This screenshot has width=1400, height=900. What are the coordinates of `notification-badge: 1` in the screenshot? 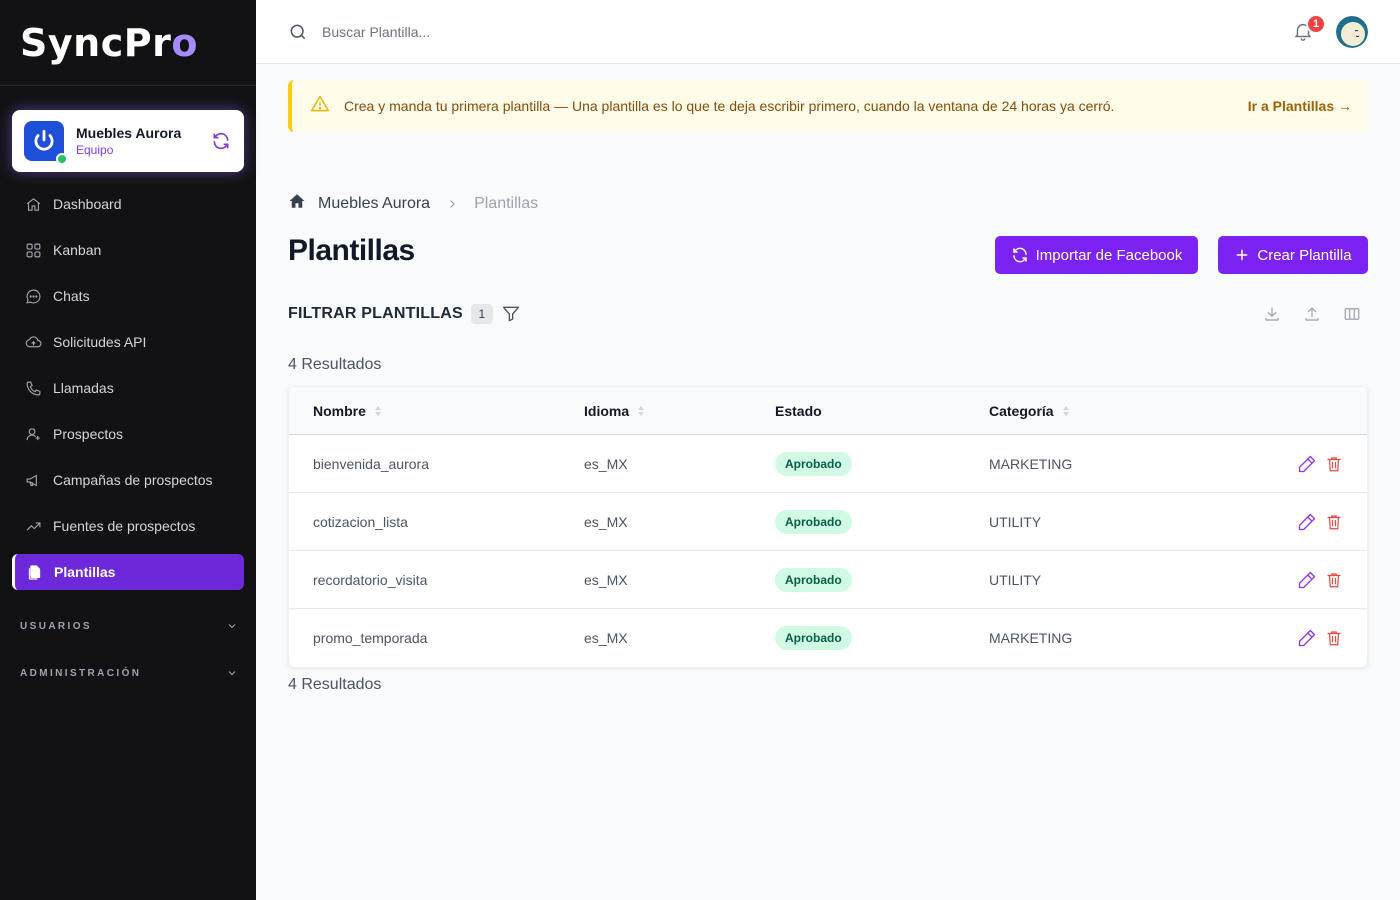 It's located at (1316, 24).